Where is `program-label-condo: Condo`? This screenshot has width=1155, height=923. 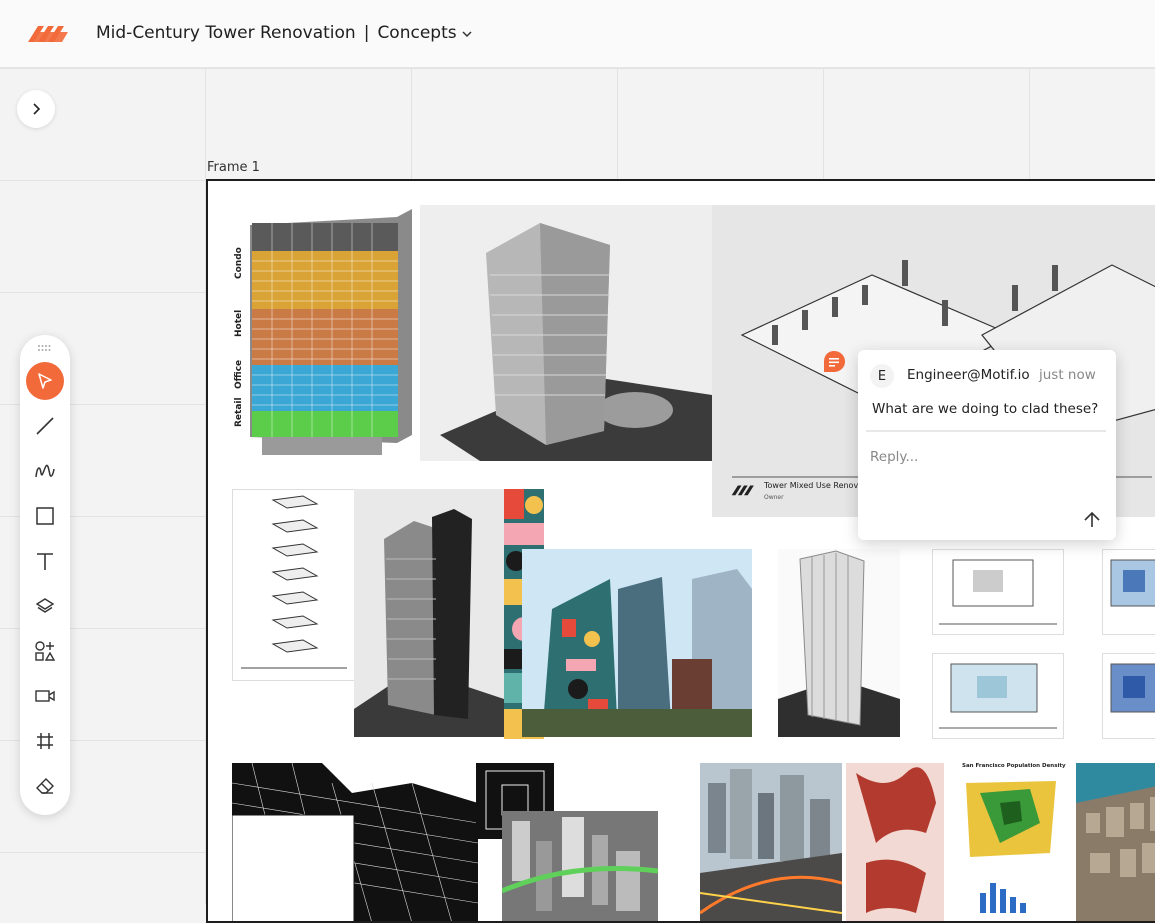
program-label-condo: Condo is located at coordinates (239, 263).